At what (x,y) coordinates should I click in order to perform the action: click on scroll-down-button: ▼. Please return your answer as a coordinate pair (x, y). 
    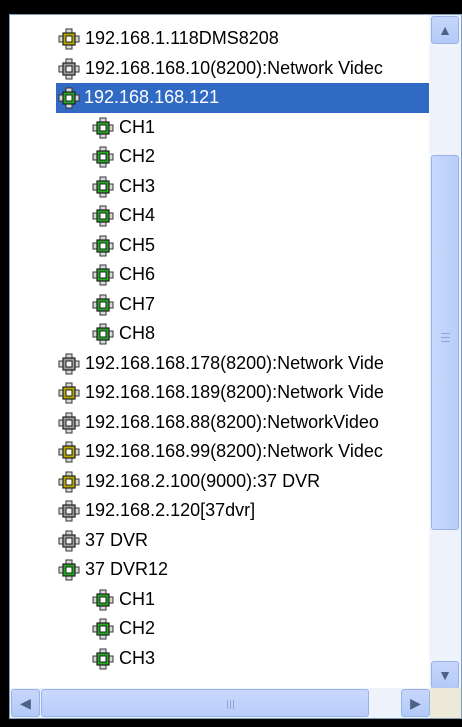
    Looking at the image, I should click on (445, 675).